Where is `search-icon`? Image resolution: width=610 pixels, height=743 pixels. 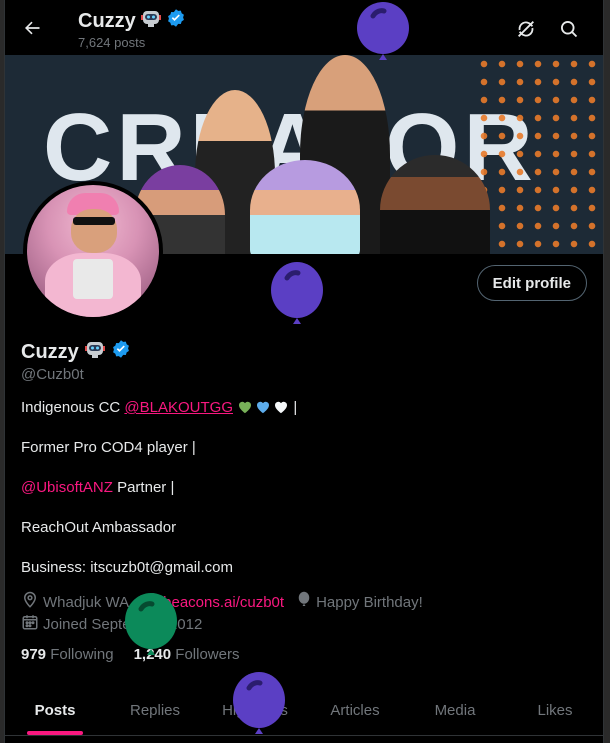
search-icon is located at coordinates (569, 29).